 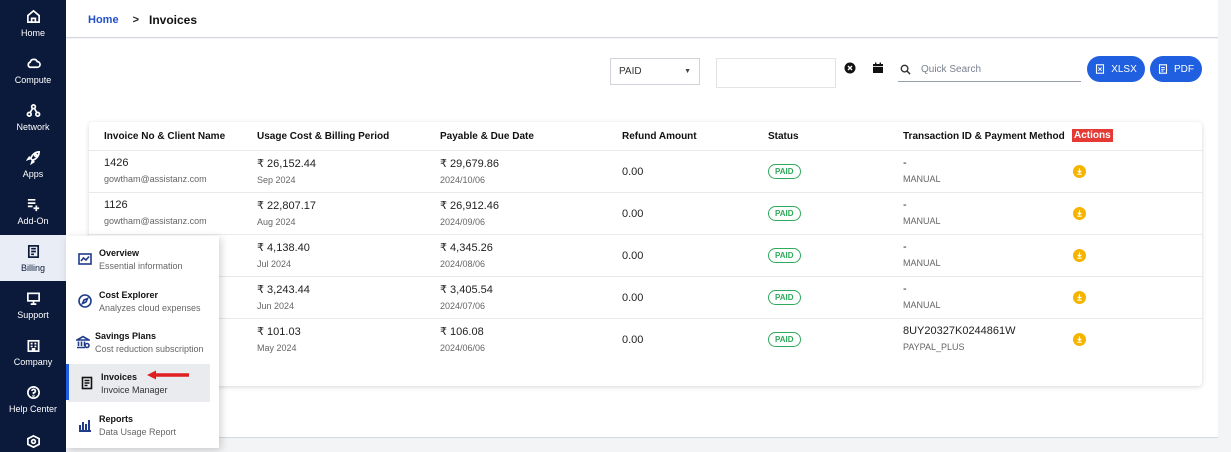 I want to click on status-filter-select: PAID ▼, so click(x=655, y=71).